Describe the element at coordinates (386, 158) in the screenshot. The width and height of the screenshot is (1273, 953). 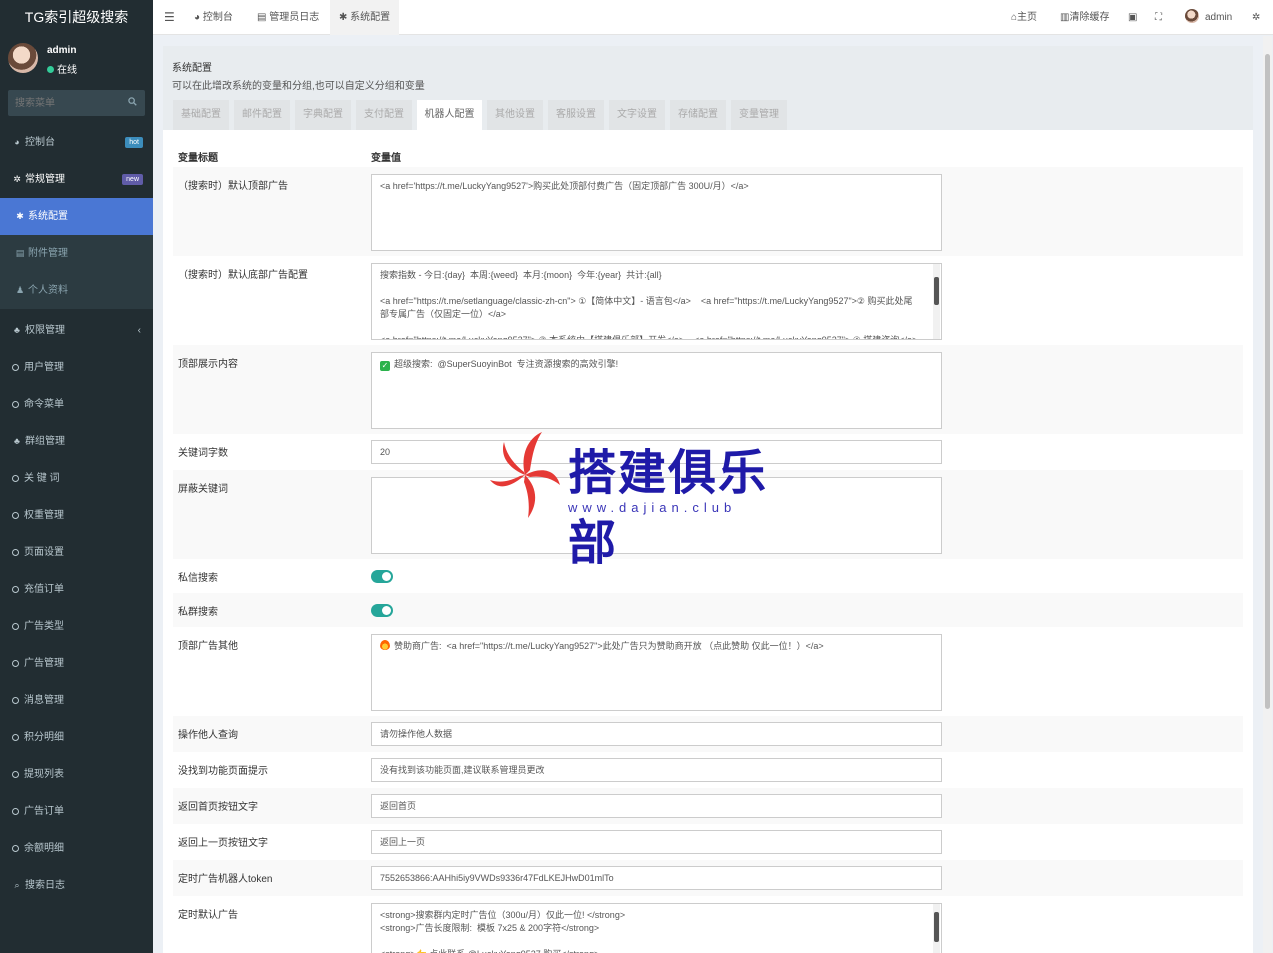
I see `col-value-header: 变量值` at that location.